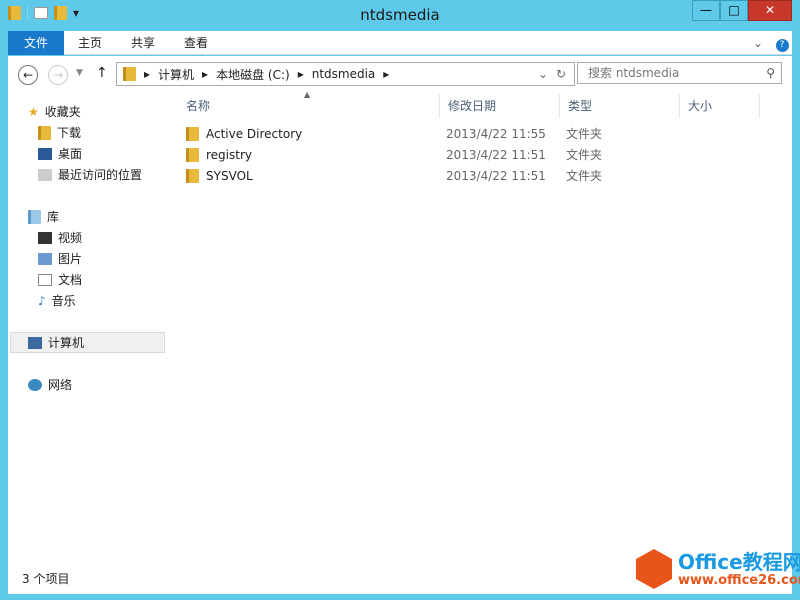 This screenshot has width=800, height=600. Describe the element at coordinates (706, 10) in the screenshot. I see `minimize-button: —` at that location.